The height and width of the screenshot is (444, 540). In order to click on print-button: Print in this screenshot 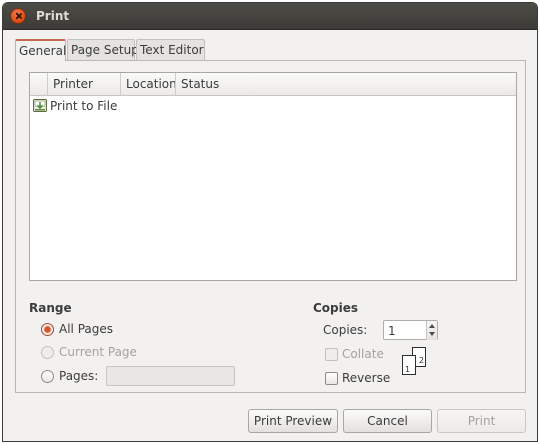, I will do `click(481, 421)`.